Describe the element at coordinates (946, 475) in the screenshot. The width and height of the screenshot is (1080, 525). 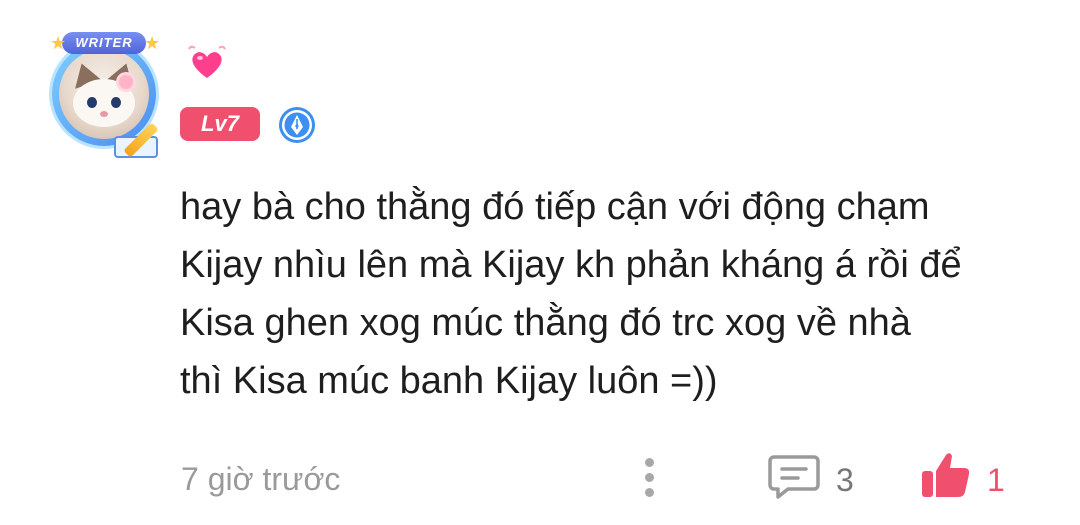
I see `thumbs-up-icon` at that location.